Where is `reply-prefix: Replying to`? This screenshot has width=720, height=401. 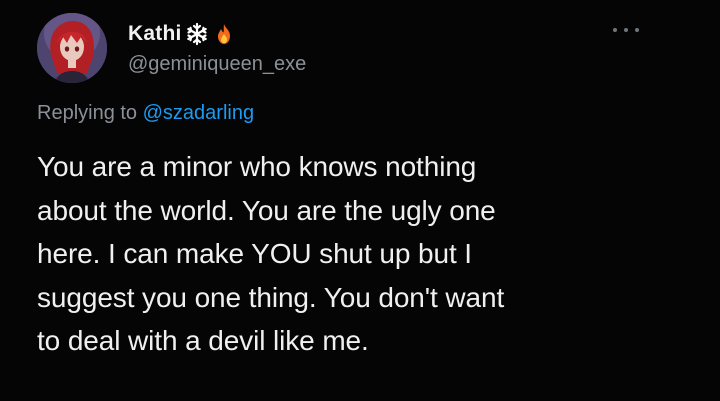 reply-prefix: Replying to is located at coordinates (87, 113).